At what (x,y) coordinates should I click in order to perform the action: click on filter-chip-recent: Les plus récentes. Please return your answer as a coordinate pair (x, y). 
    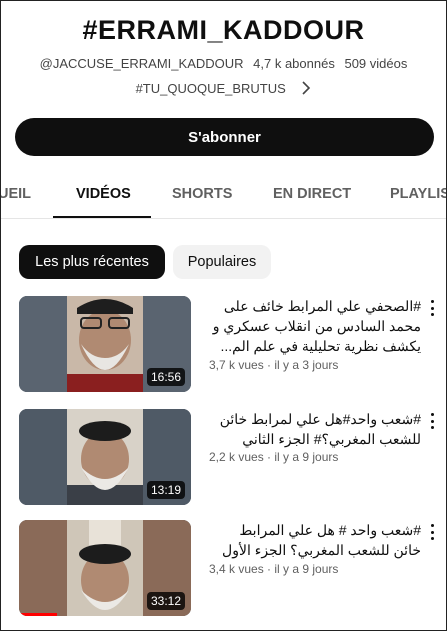
    Looking at the image, I should click on (92, 262).